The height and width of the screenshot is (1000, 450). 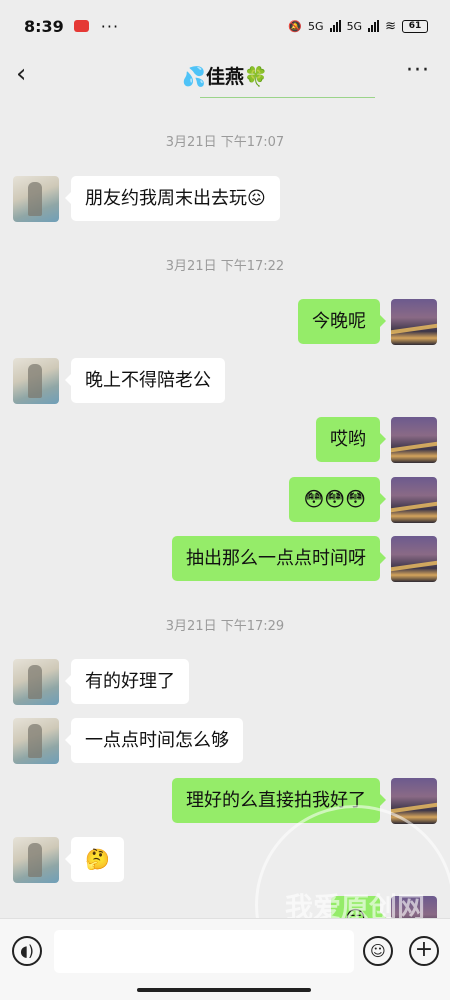 I want to click on message-bubble-mine: 理好的么直接拍我好了, so click(x=279, y=800).